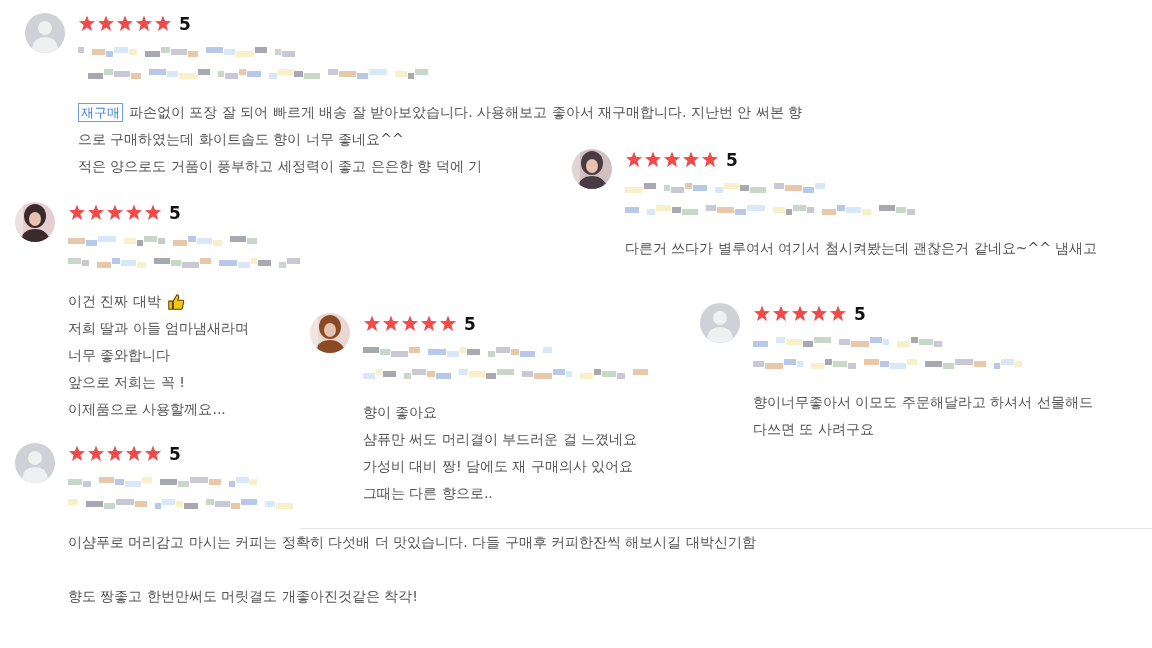 The height and width of the screenshot is (648, 1152). I want to click on review-text: 이샴푸로 머리감고 마시는 커피는 정확히 다섯배 더 맛있습니다. 다들 구매후 커피한잔씩 해보시길 대박신기함, so click(412, 542).